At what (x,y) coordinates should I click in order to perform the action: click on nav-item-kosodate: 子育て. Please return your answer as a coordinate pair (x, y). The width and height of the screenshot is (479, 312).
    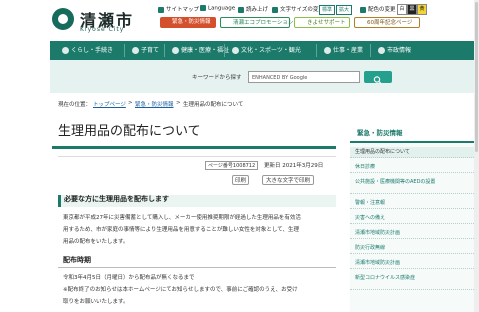
    Looking at the image, I should click on (145, 50).